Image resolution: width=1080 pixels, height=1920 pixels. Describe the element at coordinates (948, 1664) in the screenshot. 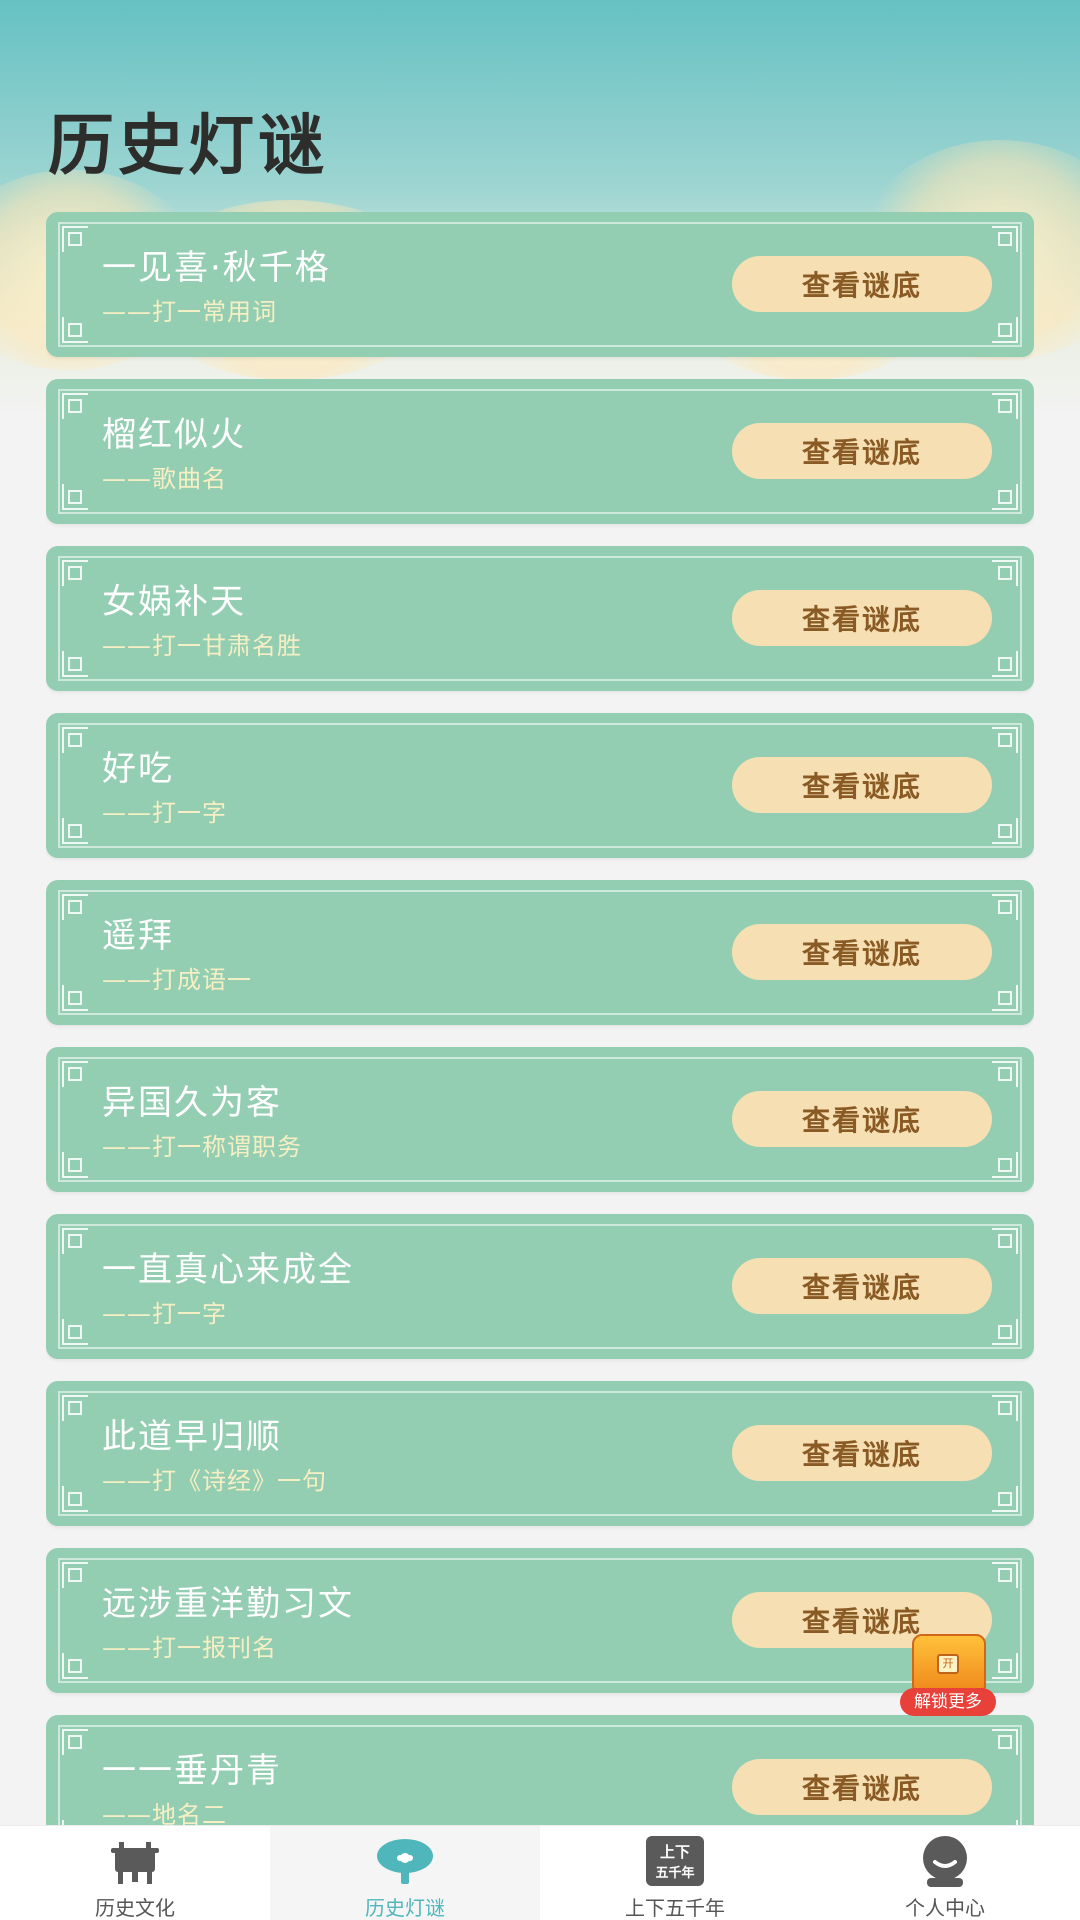

I see `chest-lock-icon: 开` at that location.